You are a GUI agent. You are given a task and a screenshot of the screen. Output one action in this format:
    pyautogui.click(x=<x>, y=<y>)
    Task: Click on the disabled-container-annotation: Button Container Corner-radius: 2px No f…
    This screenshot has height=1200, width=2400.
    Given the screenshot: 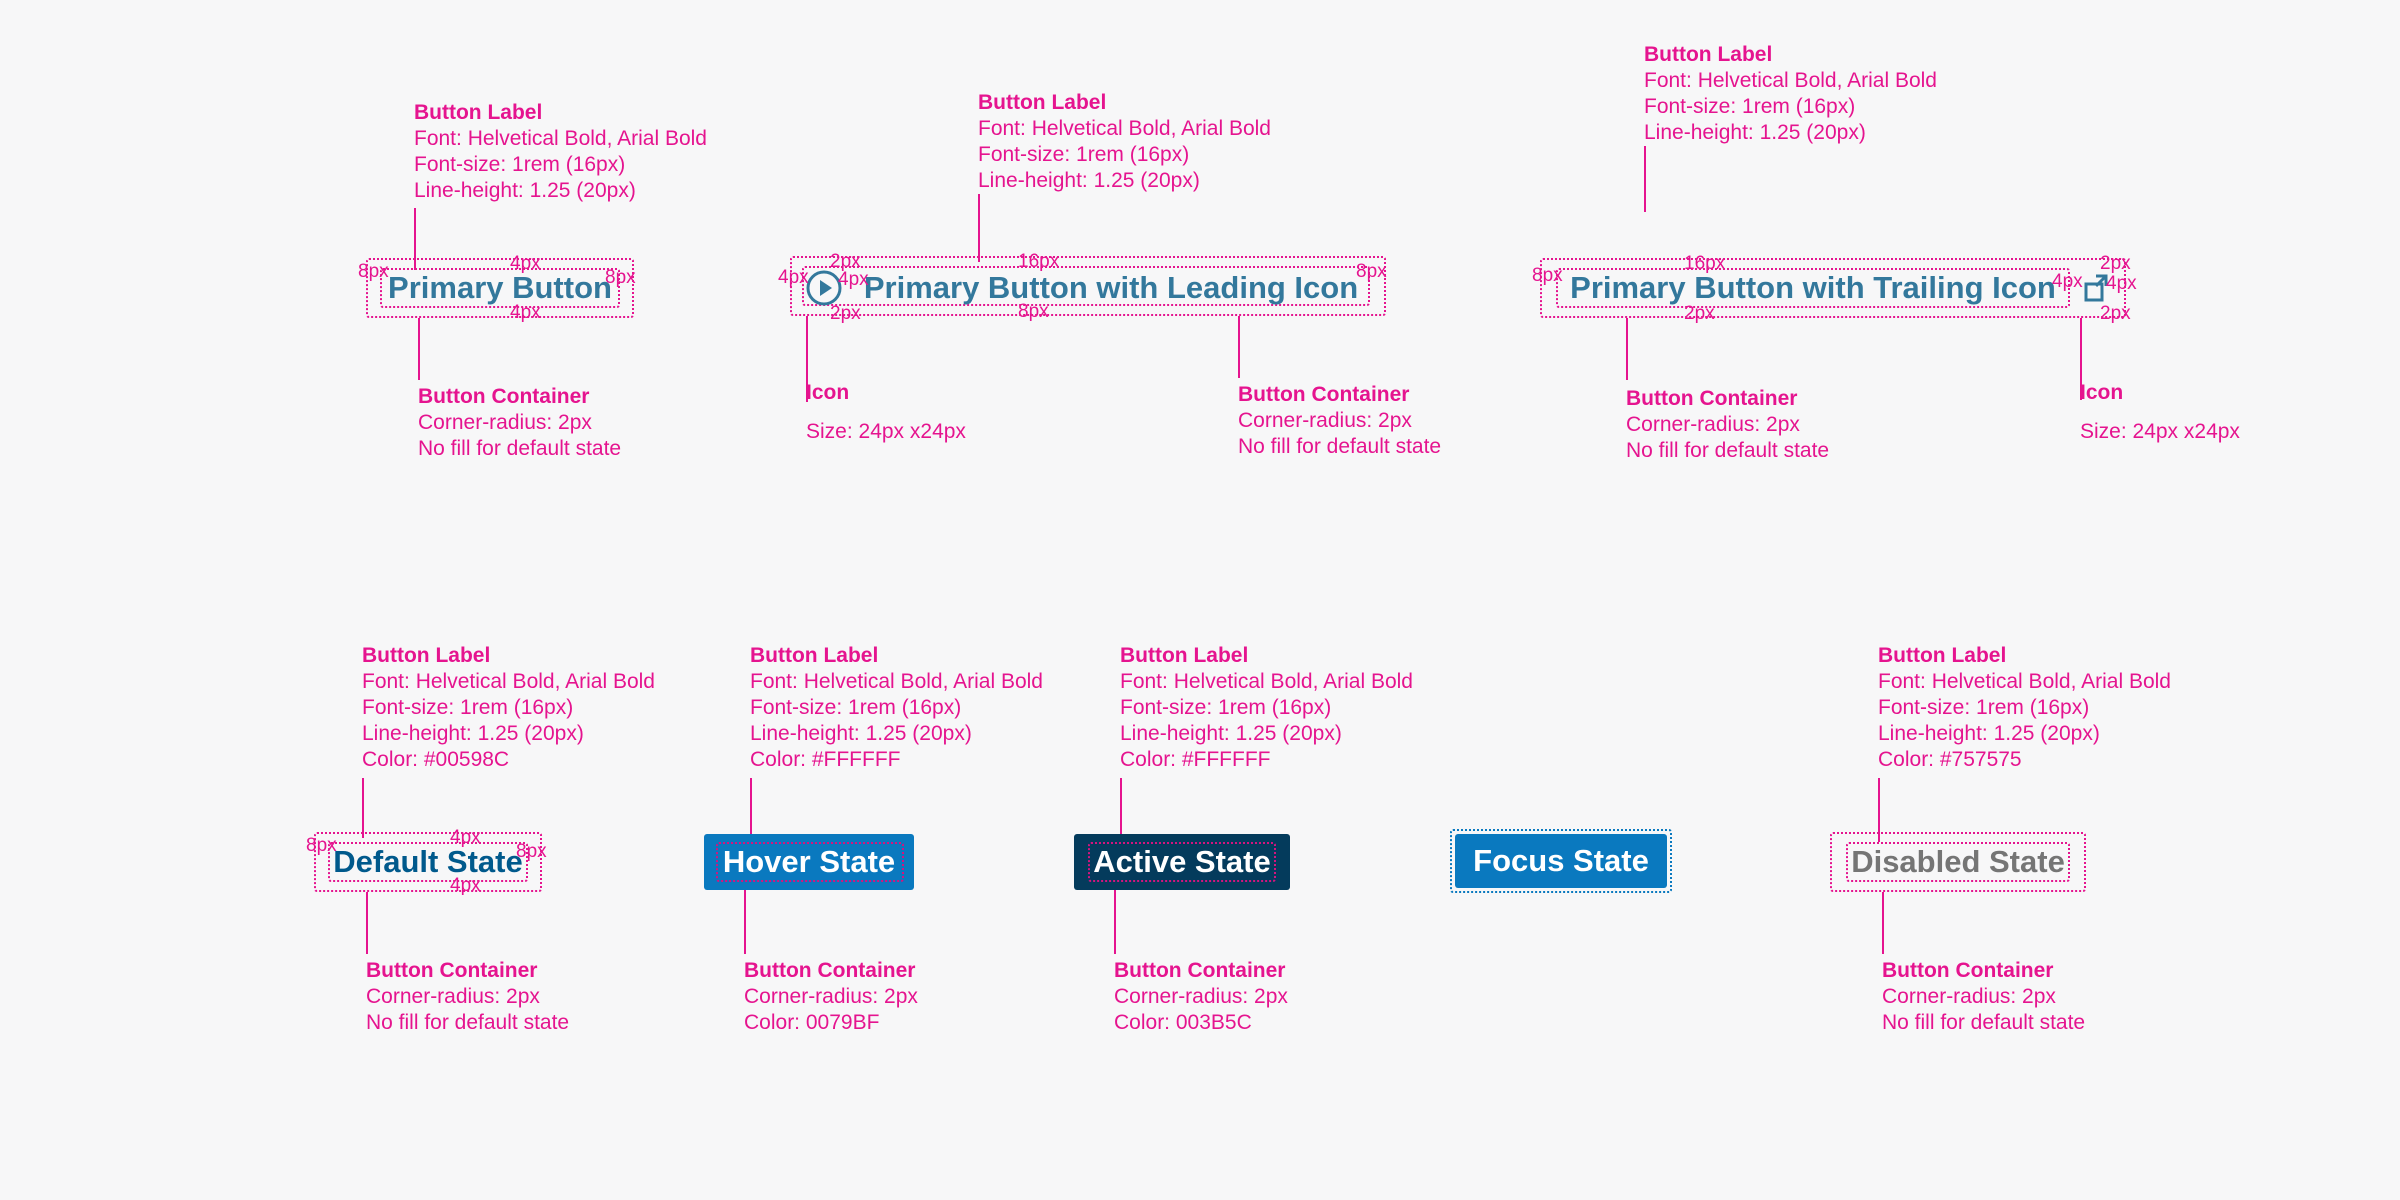 What is the action you would take?
    pyautogui.click(x=1983, y=997)
    